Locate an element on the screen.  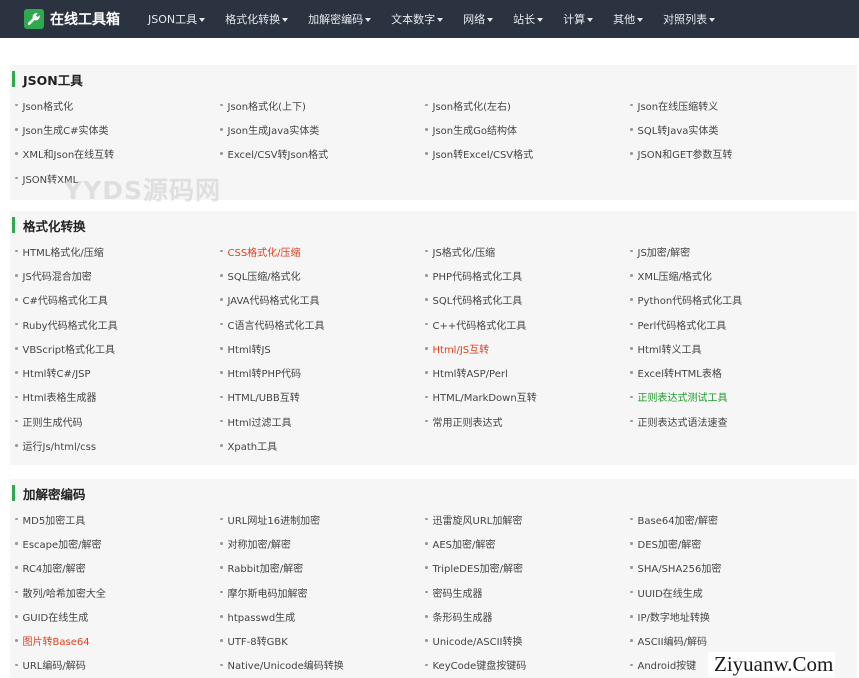
tool-link: C语言代码格式化工具 is located at coordinates (322, 324).